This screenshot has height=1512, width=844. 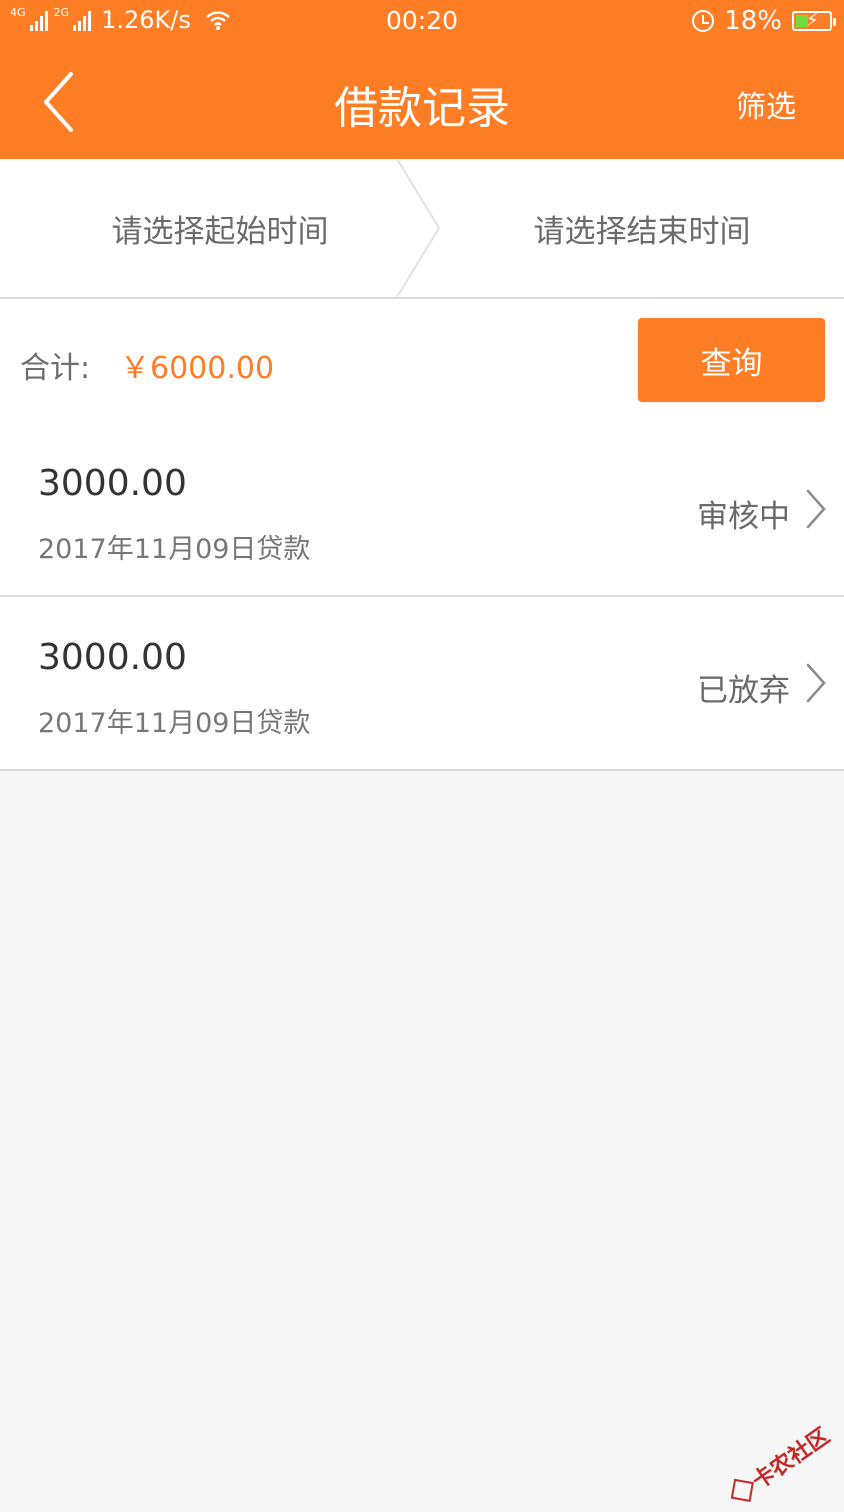 I want to click on total-value: ￥6000.00, so click(x=197, y=368).